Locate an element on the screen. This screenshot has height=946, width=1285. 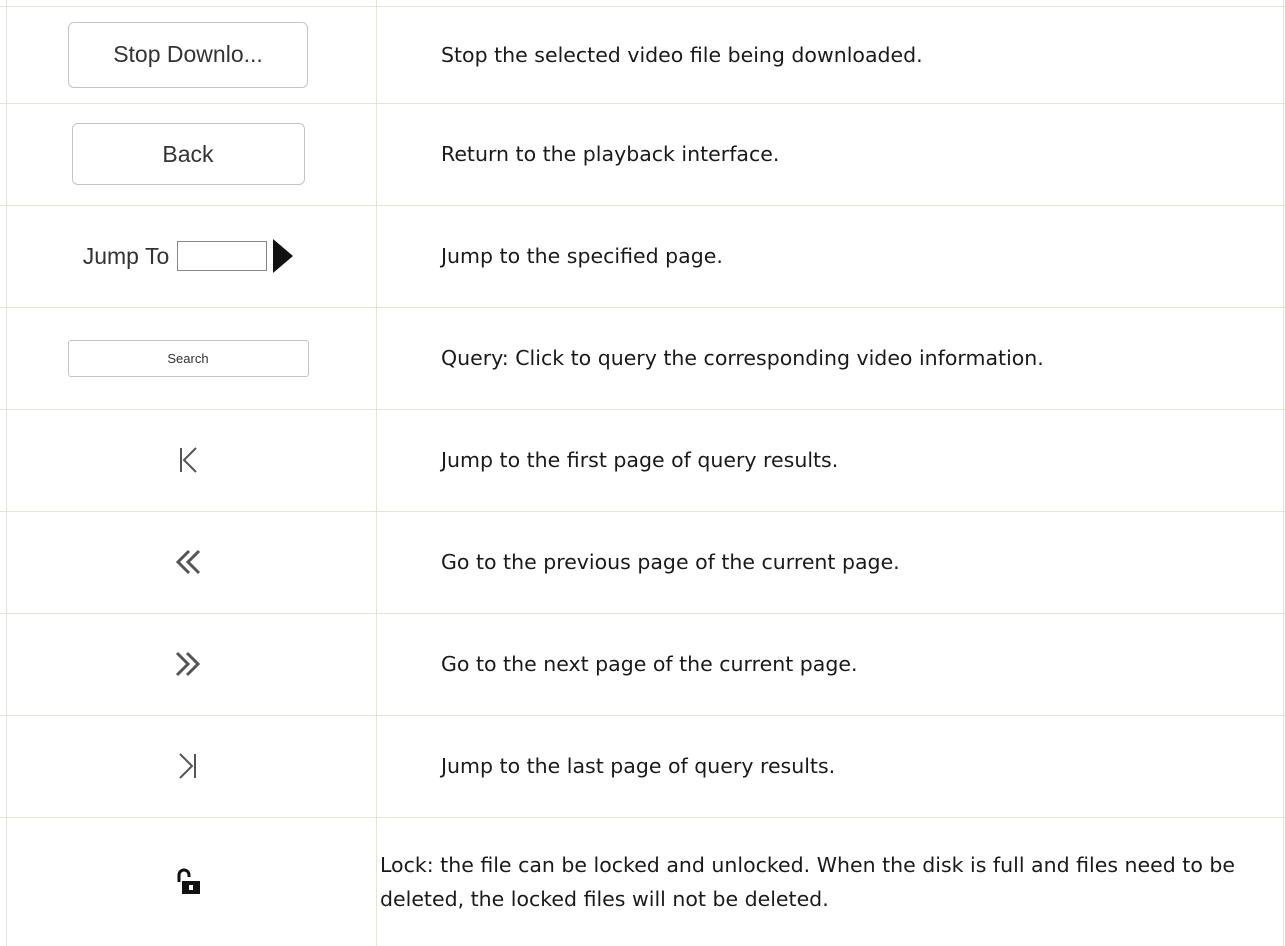
next-page-icon is located at coordinates (188, 664).